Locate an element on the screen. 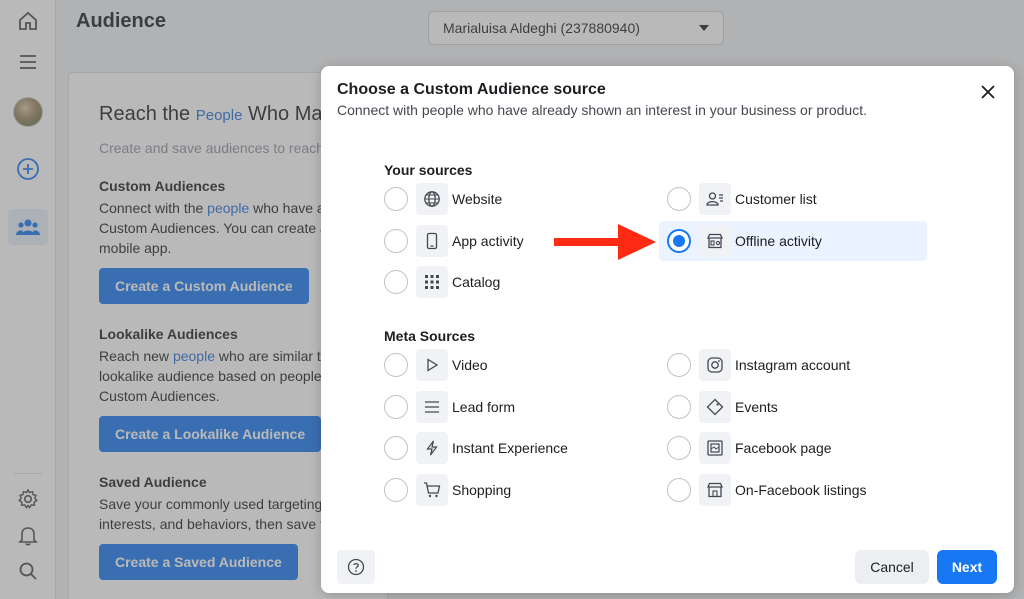  option-label: Website is located at coordinates (477, 199).